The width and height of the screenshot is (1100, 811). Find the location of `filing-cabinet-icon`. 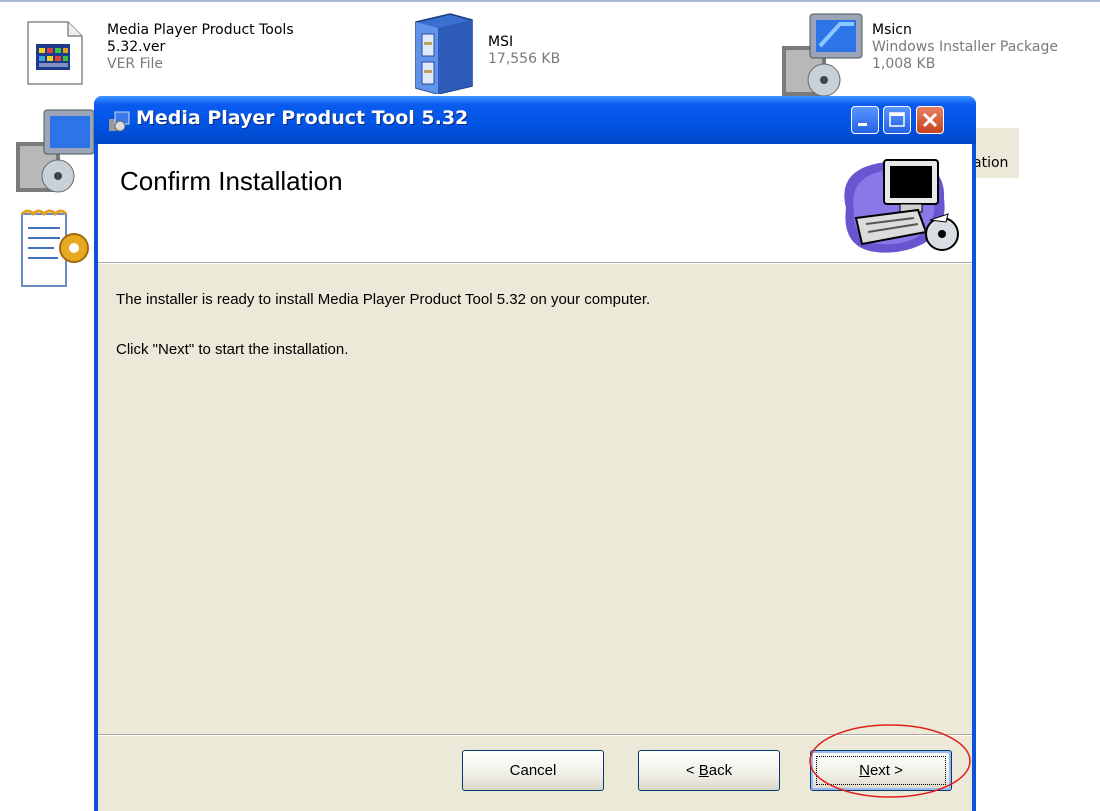

filing-cabinet-icon is located at coordinates (444, 53).